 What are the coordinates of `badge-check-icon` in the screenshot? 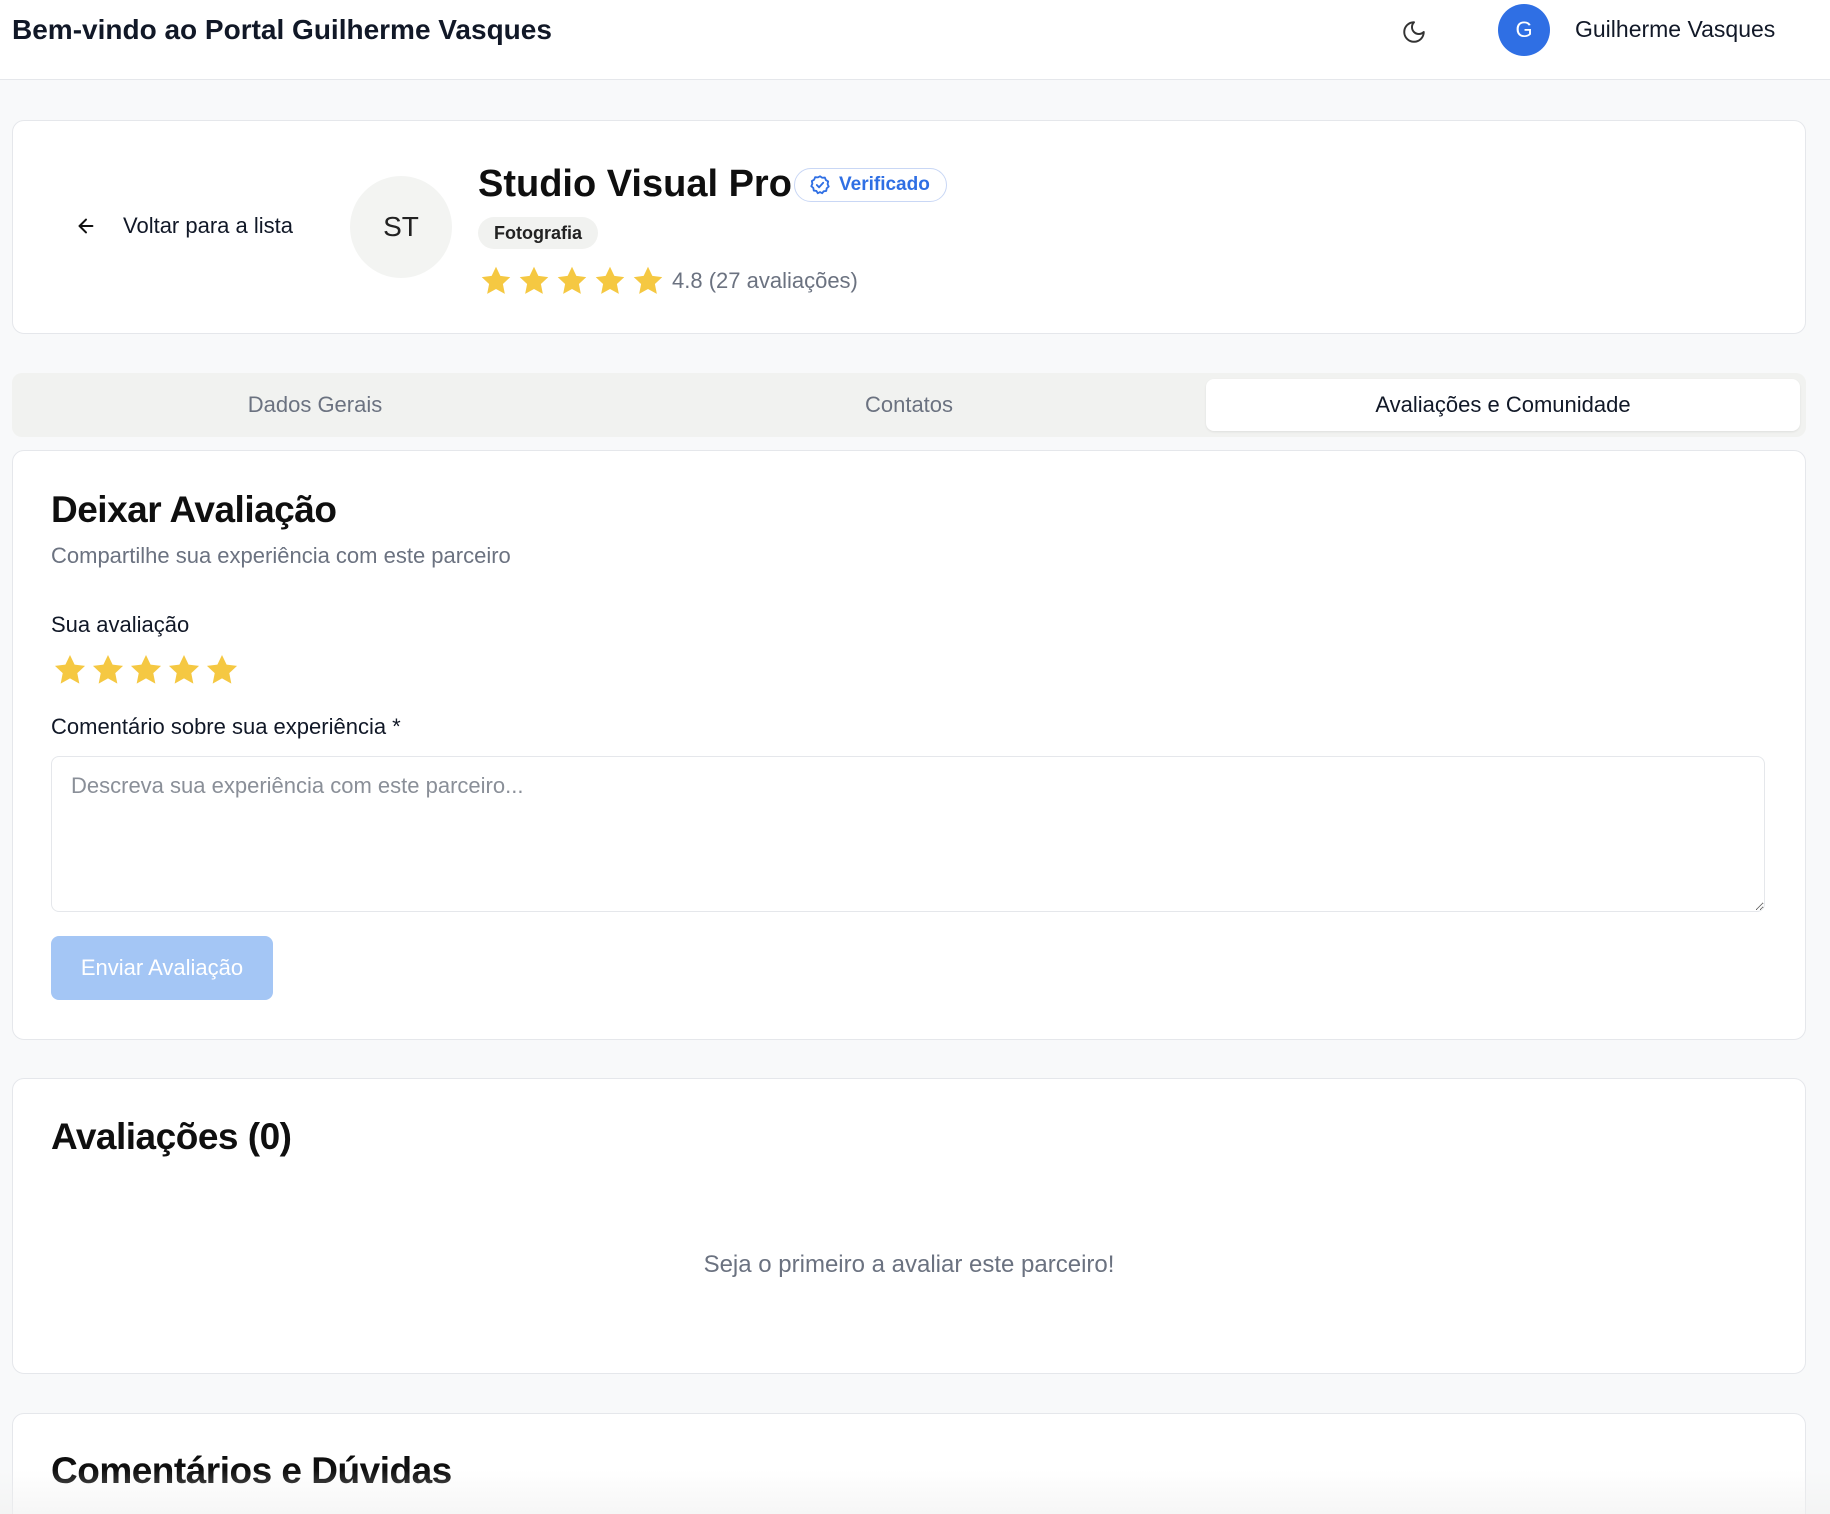 It's located at (820, 185).